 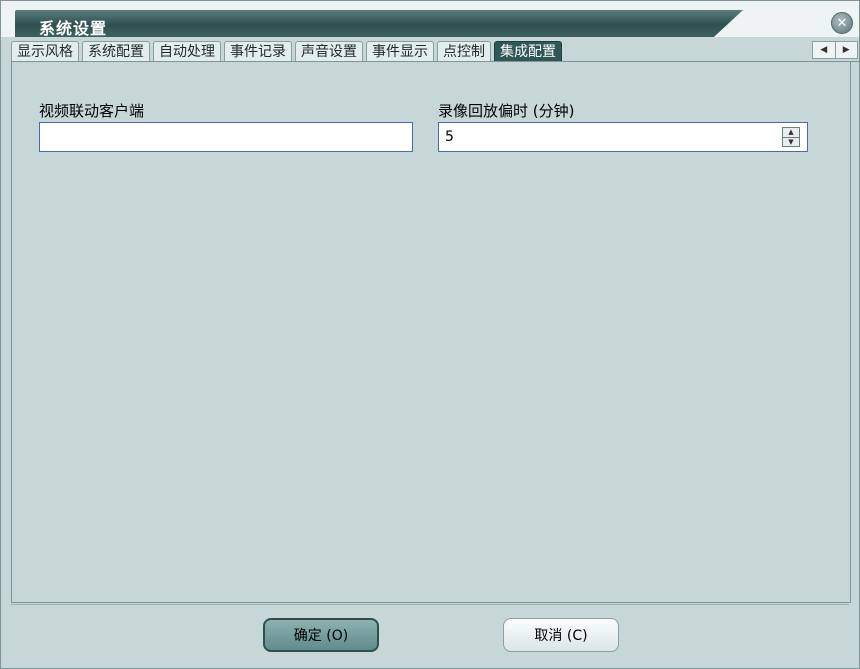 I want to click on tab-scroll-buttons: ◀ ▶, so click(x=835, y=50).